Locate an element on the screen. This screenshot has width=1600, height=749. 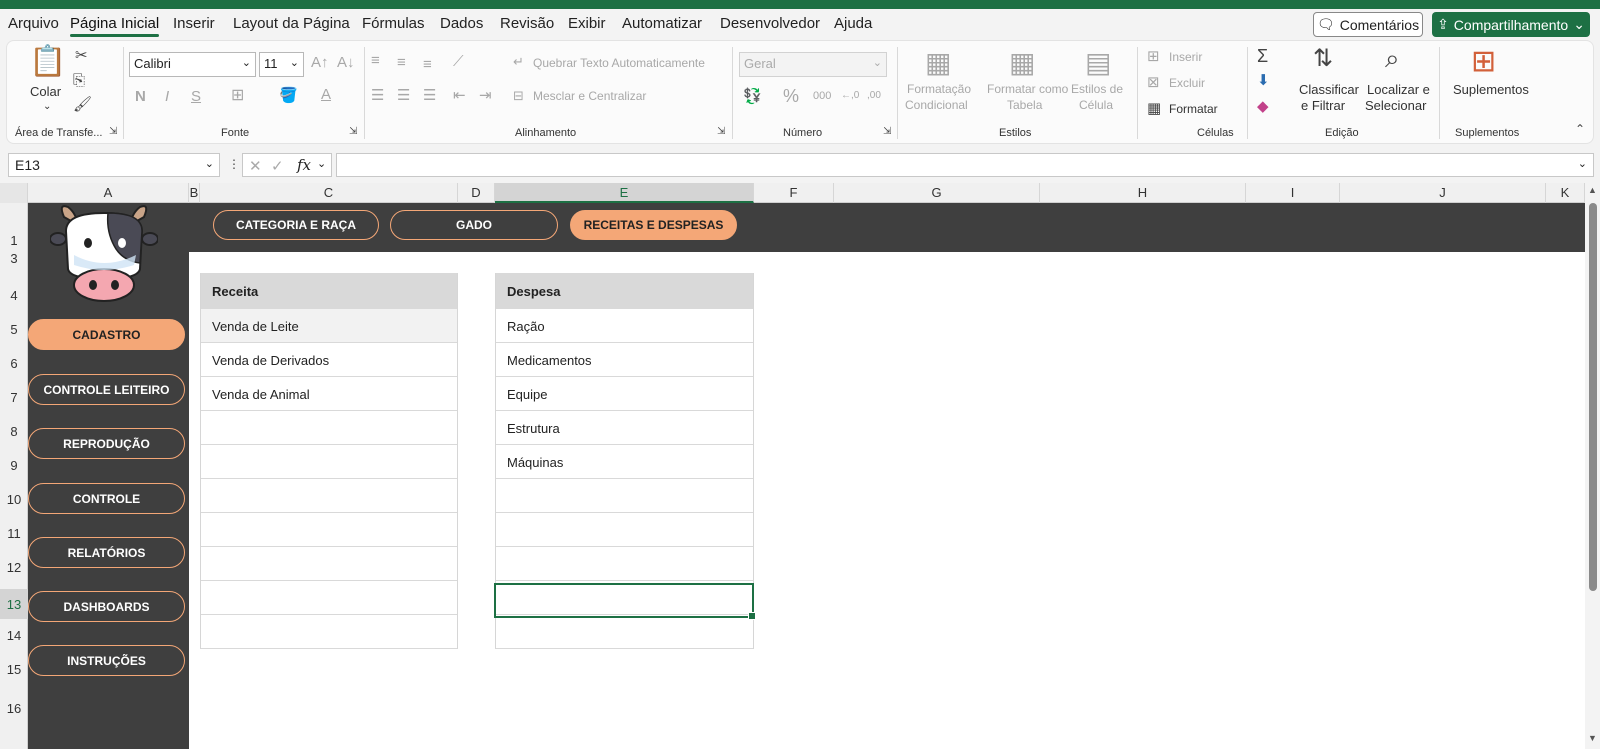
table-row: Ração is located at coordinates (624, 326).